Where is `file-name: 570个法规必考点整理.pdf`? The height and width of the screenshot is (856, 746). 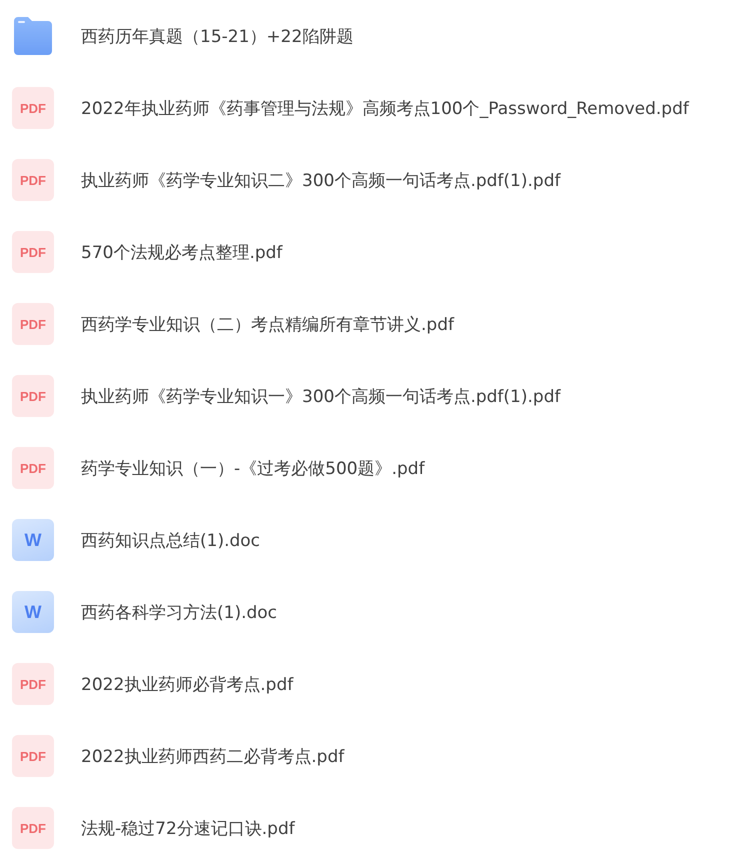 file-name: 570个法规必考点整理.pdf is located at coordinates (181, 252).